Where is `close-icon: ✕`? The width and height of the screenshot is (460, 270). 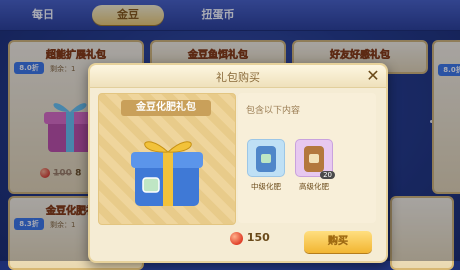 close-icon: ✕ is located at coordinates (373, 75).